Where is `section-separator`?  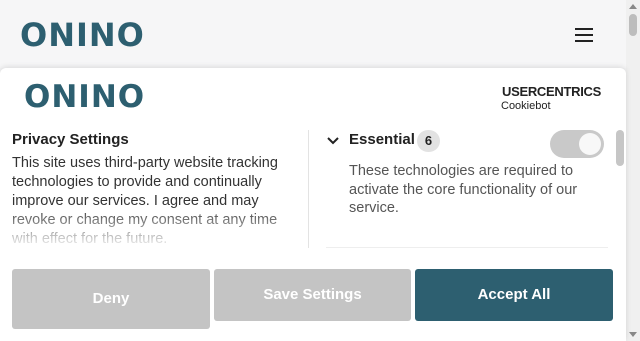
section-separator is located at coordinates (467, 247).